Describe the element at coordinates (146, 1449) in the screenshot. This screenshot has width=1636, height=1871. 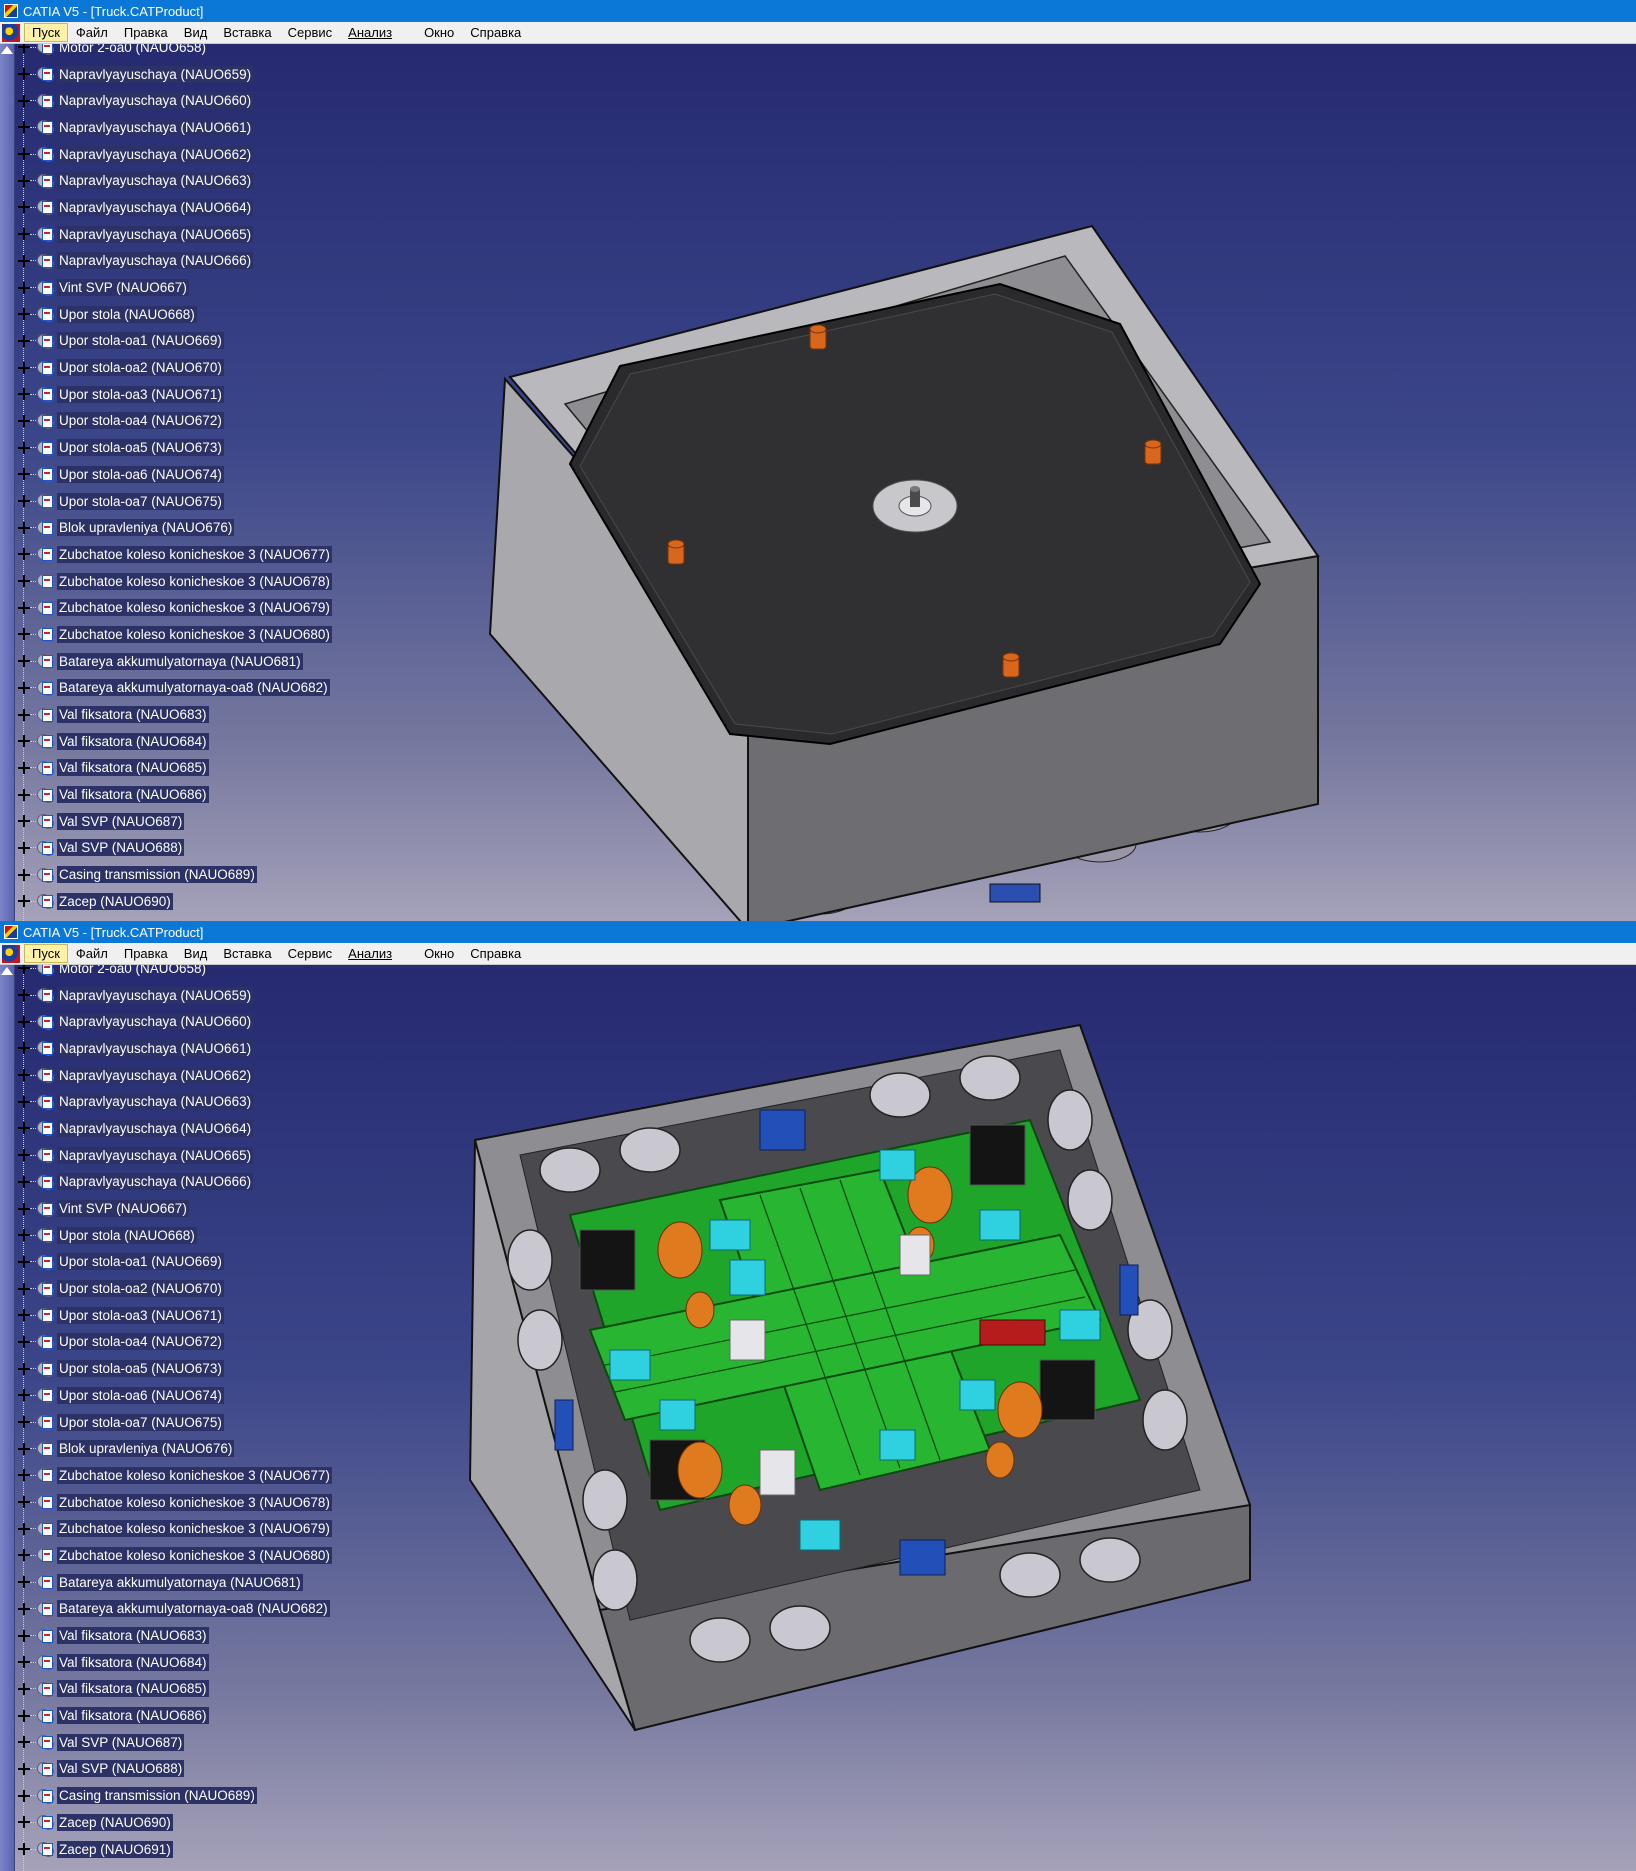
I see `tree-node-label: Blok upravleniya (NAUO676)` at that location.